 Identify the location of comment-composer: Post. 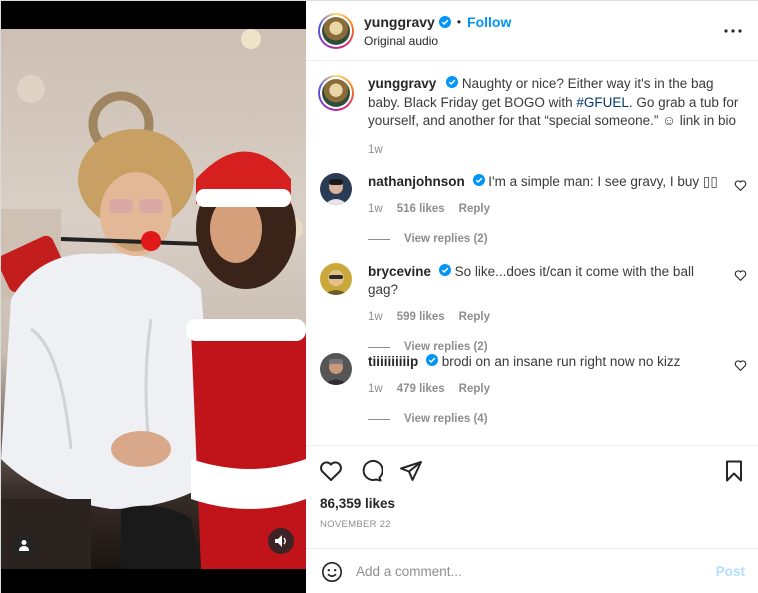
(532, 570).